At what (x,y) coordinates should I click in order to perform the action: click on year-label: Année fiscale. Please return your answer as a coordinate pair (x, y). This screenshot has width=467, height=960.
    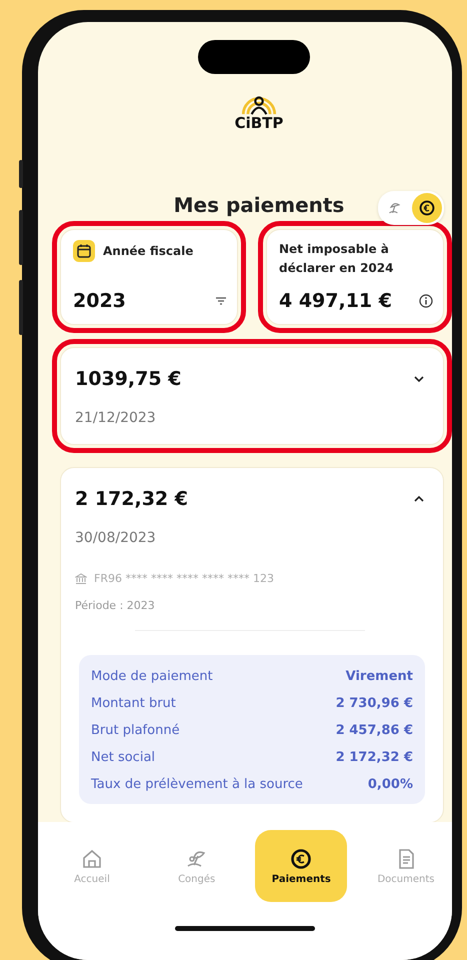
    Looking at the image, I should click on (148, 251).